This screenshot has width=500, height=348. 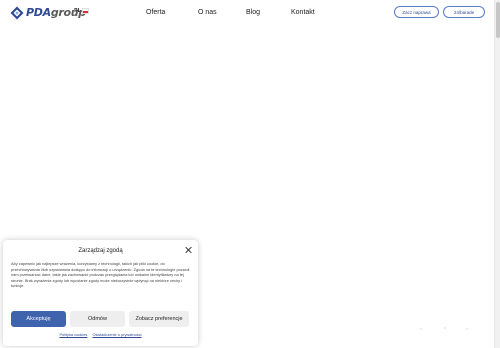 What do you see at coordinates (416, 12) in the screenshot?
I see `demo-button: Zacz naprawa` at bounding box center [416, 12].